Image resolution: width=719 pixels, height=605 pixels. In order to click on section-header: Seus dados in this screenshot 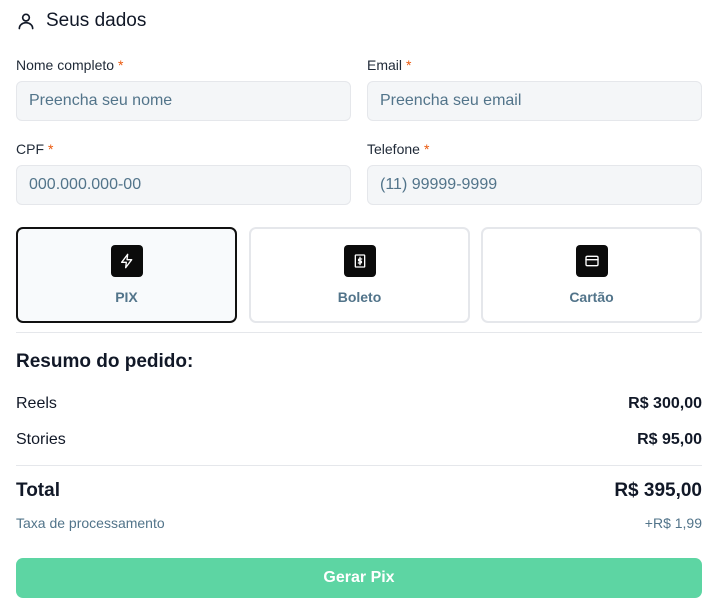, I will do `click(81, 21)`.